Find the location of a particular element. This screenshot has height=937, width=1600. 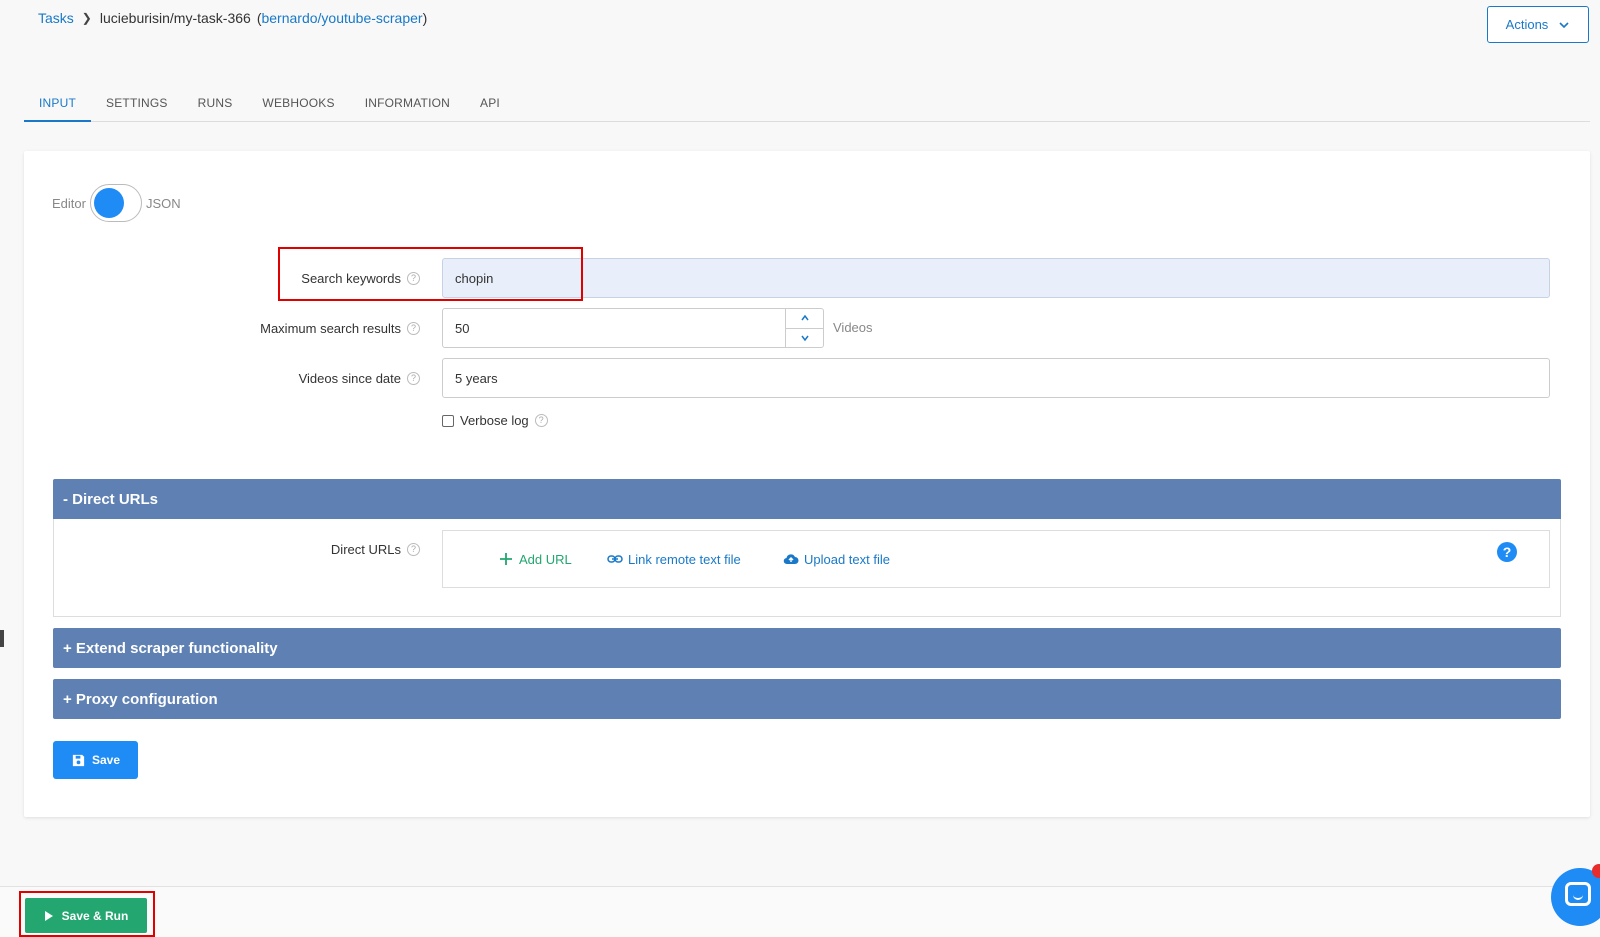

breadcrumb-actor-link: bernardo/youtube-scraper is located at coordinates (341, 18).